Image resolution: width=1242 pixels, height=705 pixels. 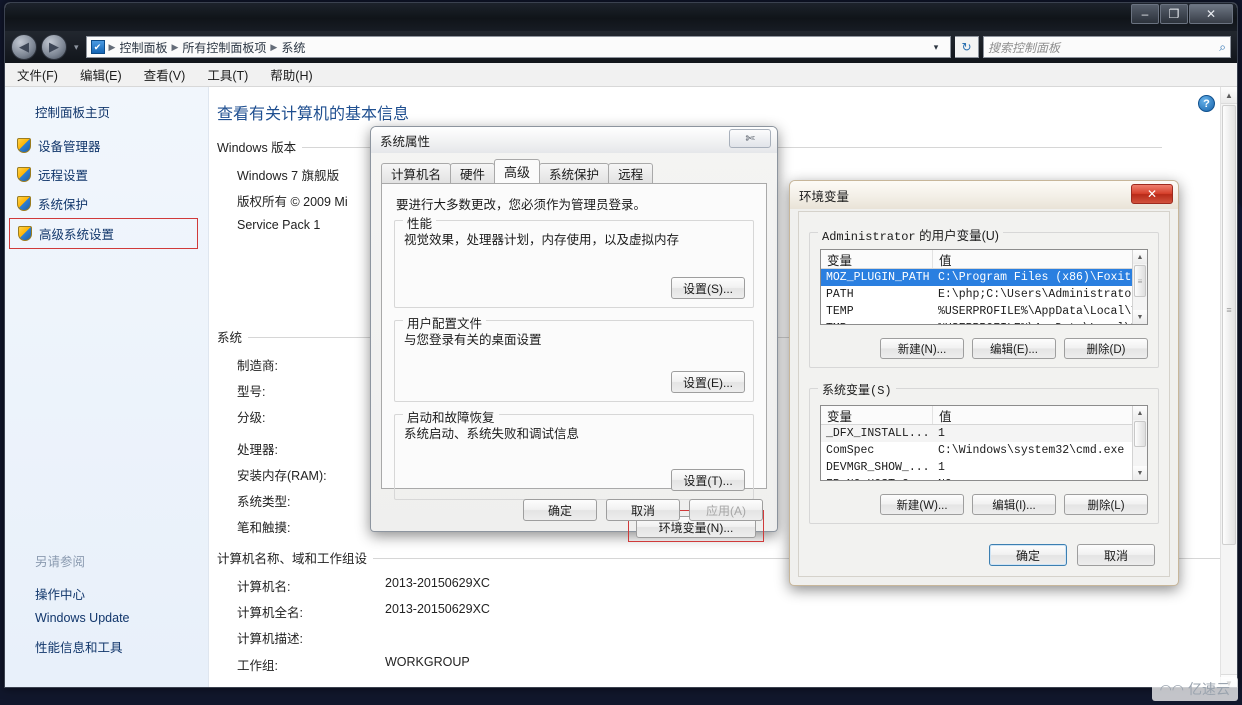 What do you see at coordinates (473, 340) in the screenshot?
I see `user-profiles-group-description: 与您登录有关的桌面设置` at bounding box center [473, 340].